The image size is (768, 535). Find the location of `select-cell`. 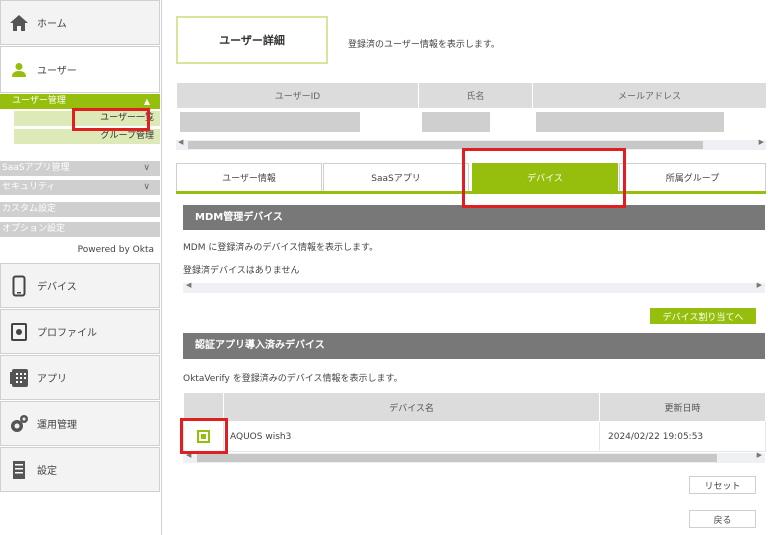

select-cell is located at coordinates (203, 436).